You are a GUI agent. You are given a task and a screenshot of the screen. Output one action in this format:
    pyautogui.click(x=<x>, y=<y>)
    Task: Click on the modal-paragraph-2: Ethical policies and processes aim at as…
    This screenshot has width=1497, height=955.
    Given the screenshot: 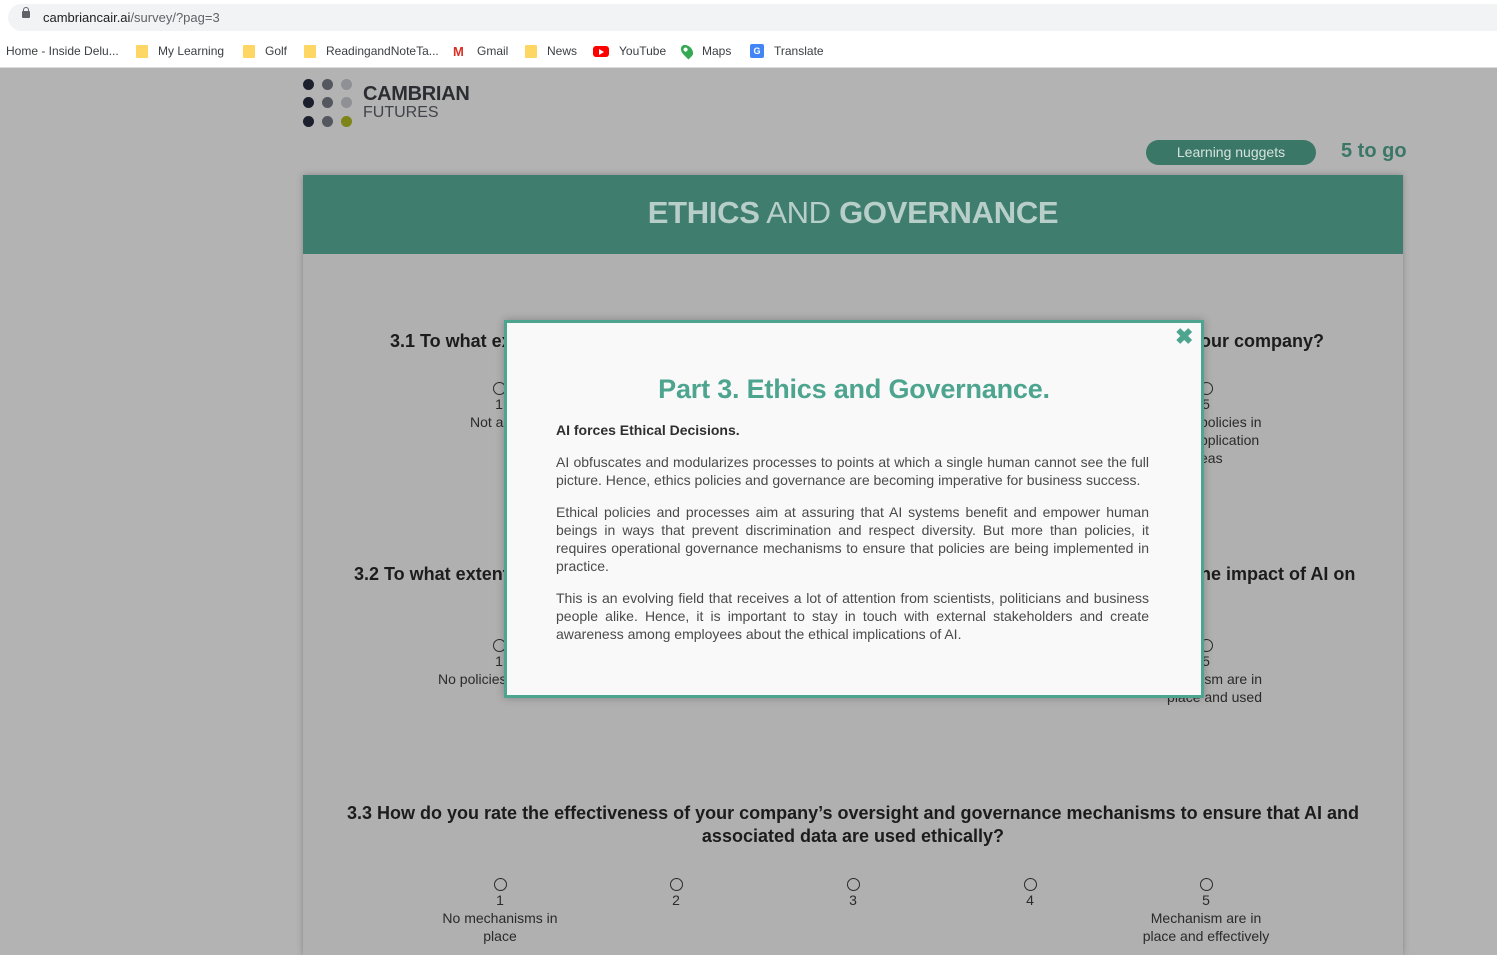 What is the action you would take?
    pyautogui.click(x=852, y=539)
    